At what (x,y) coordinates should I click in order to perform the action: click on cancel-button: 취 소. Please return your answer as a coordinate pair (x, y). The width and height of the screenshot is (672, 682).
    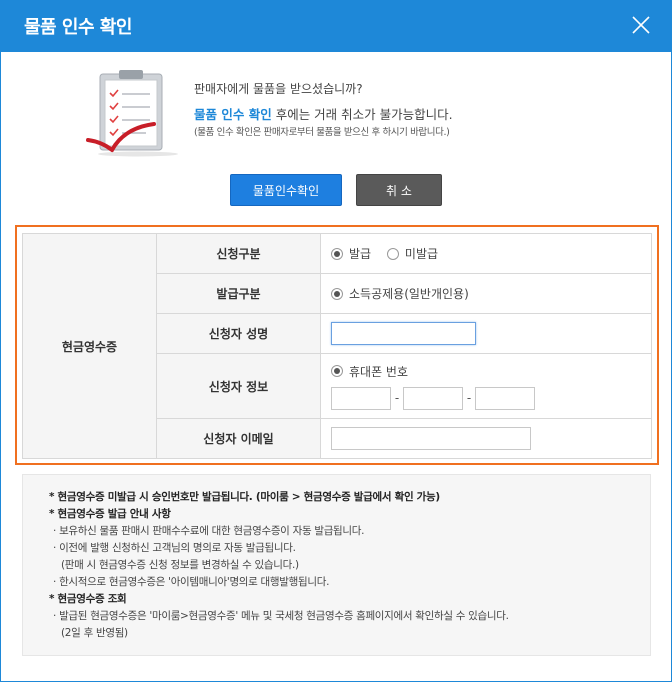
    Looking at the image, I should click on (399, 190).